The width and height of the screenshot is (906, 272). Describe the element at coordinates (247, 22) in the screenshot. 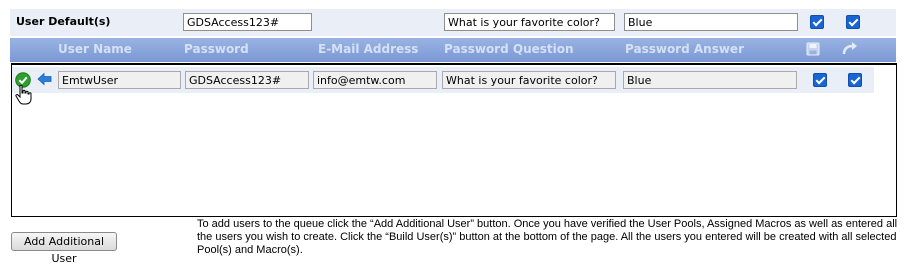

I see `default-password-input` at that location.